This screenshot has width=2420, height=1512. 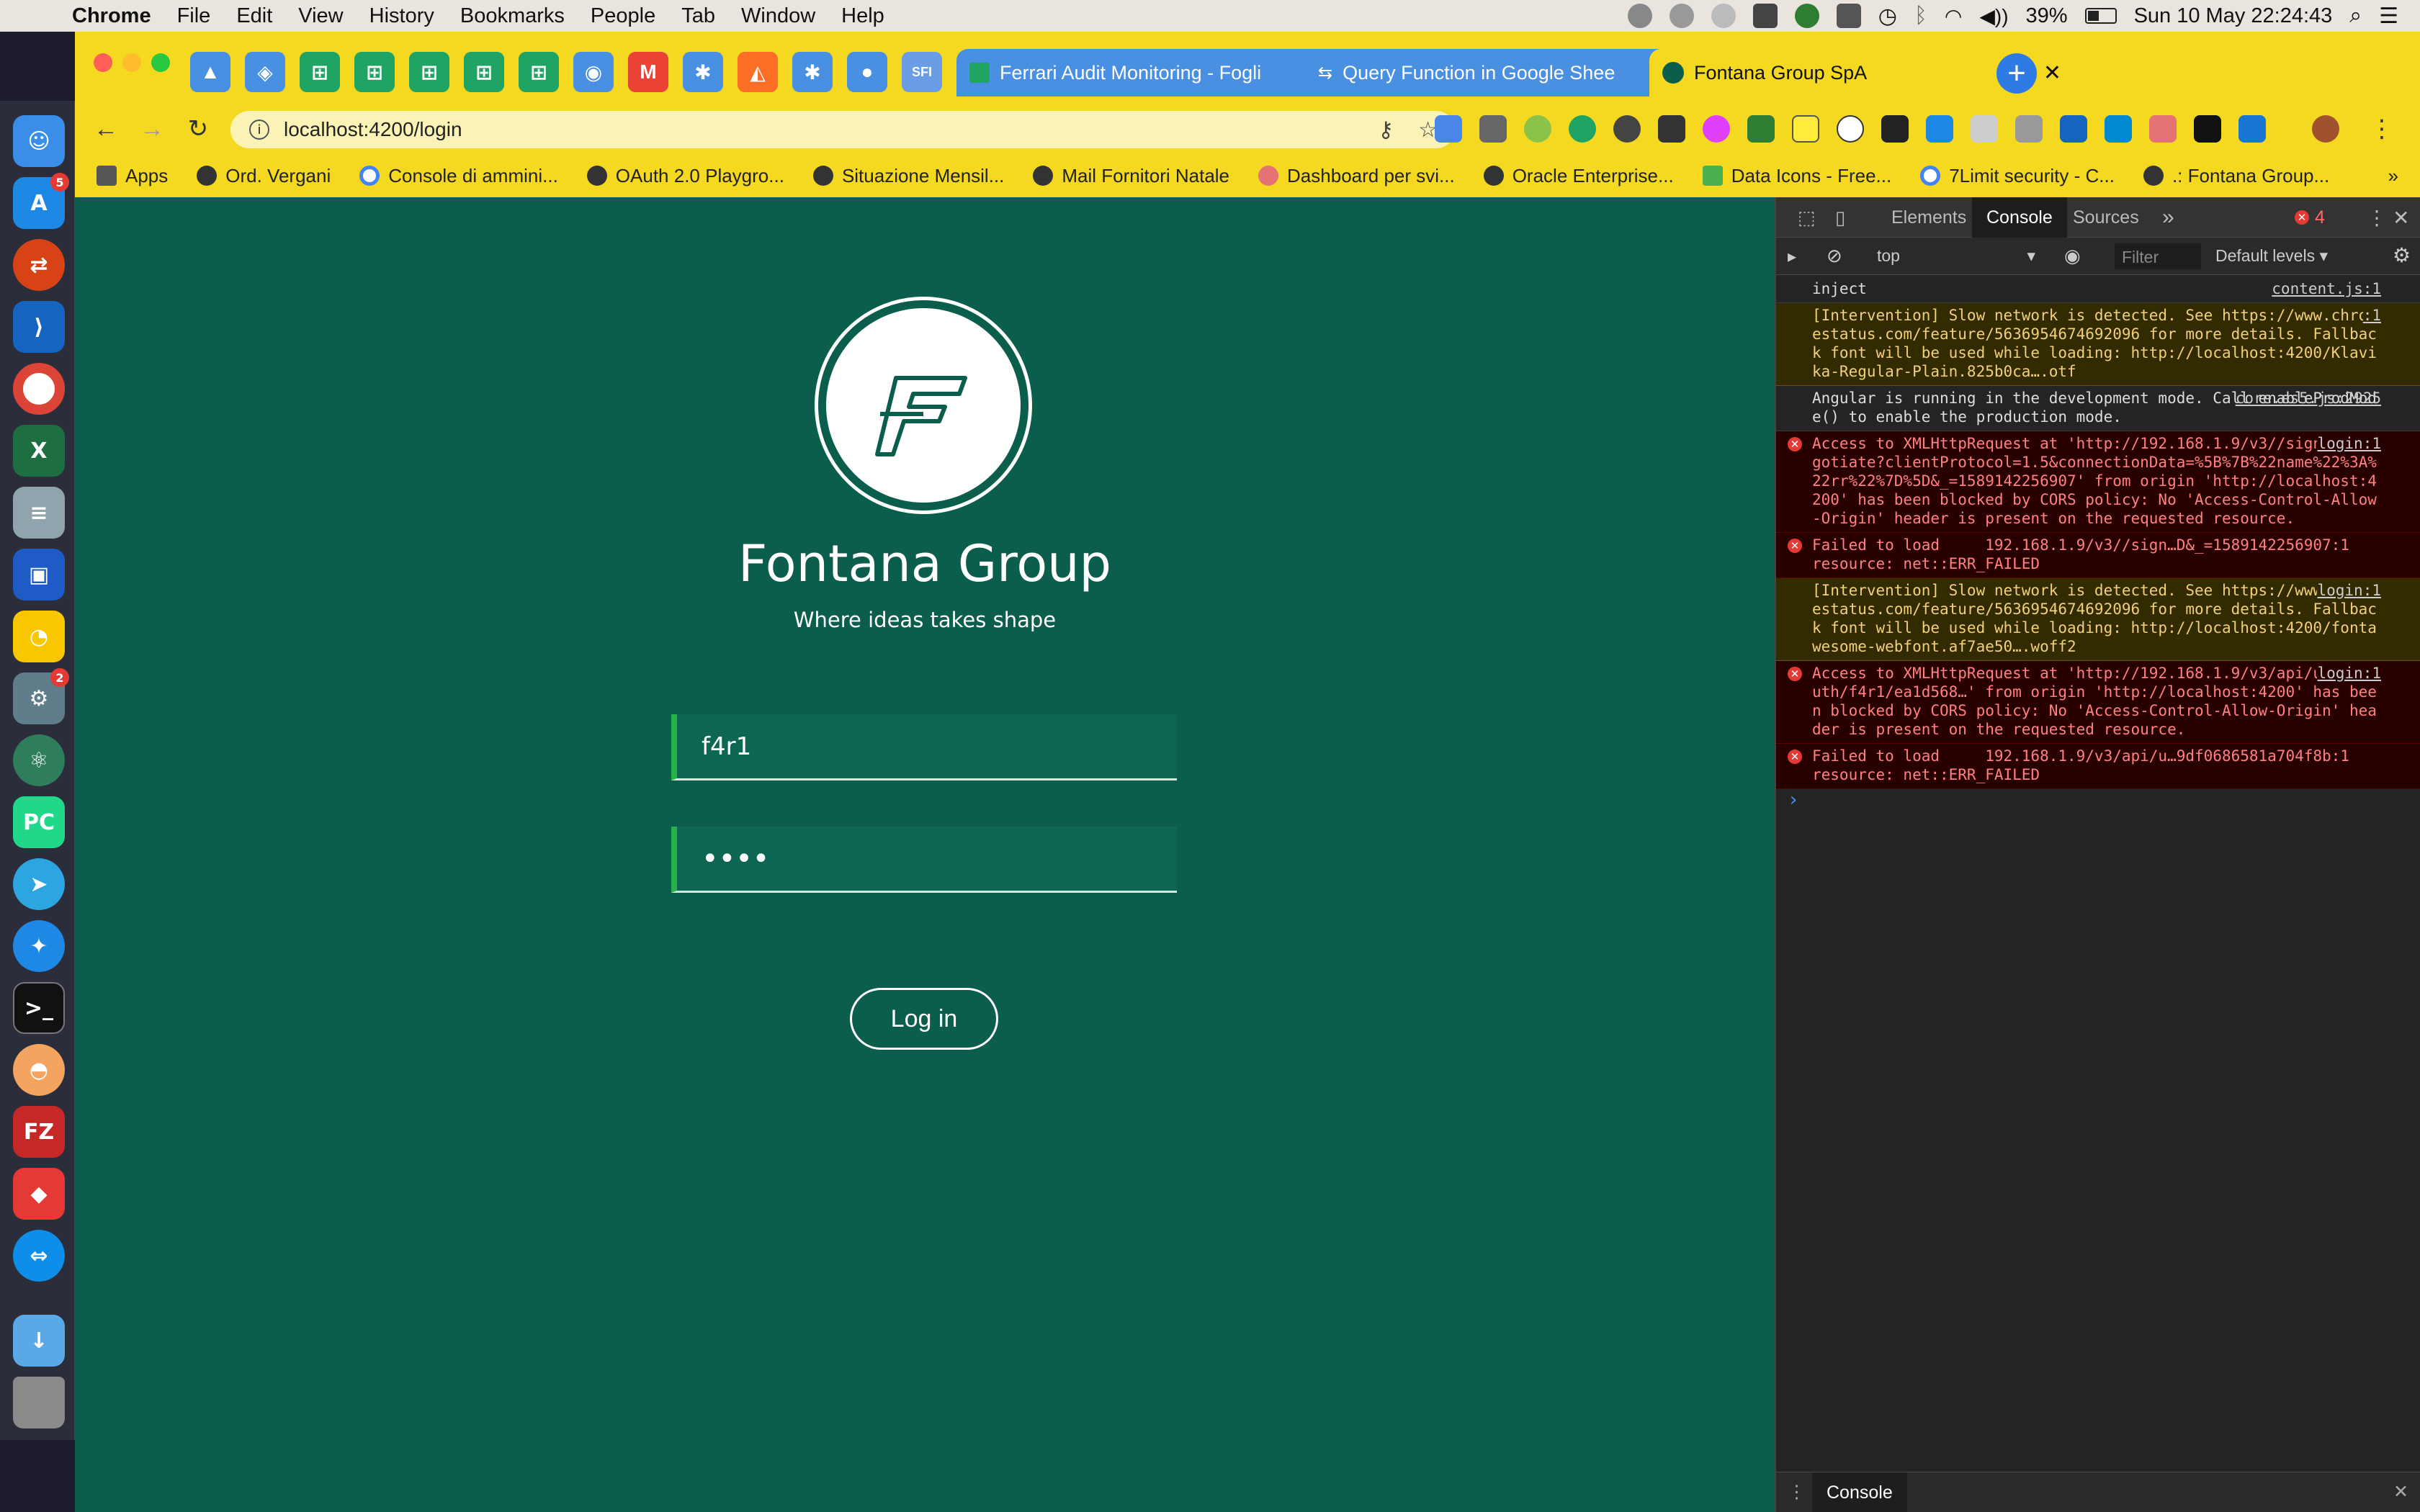 What do you see at coordinates (160, 62) in the screenshot?
I see `window-zoom-button` at bounding box center [160, 62].